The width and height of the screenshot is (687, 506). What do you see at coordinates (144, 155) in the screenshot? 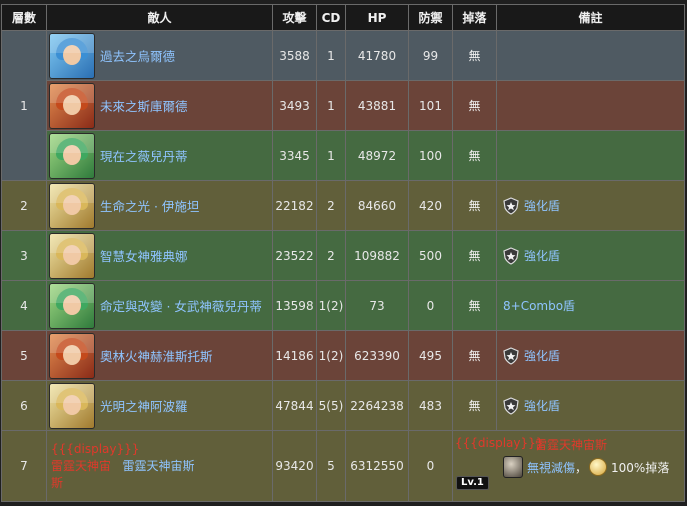
I see `enemy-name-link: 現在之薇兒丹蒂` at bounding box center [144, 155].